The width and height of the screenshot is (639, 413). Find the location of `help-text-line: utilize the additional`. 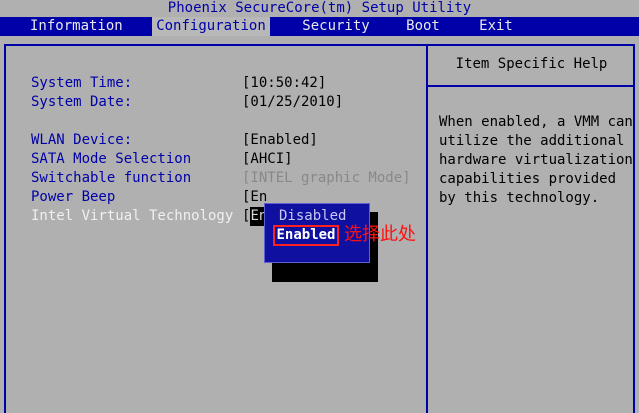

help-text-line: utilize the additional is located at coordinates (532, 141).